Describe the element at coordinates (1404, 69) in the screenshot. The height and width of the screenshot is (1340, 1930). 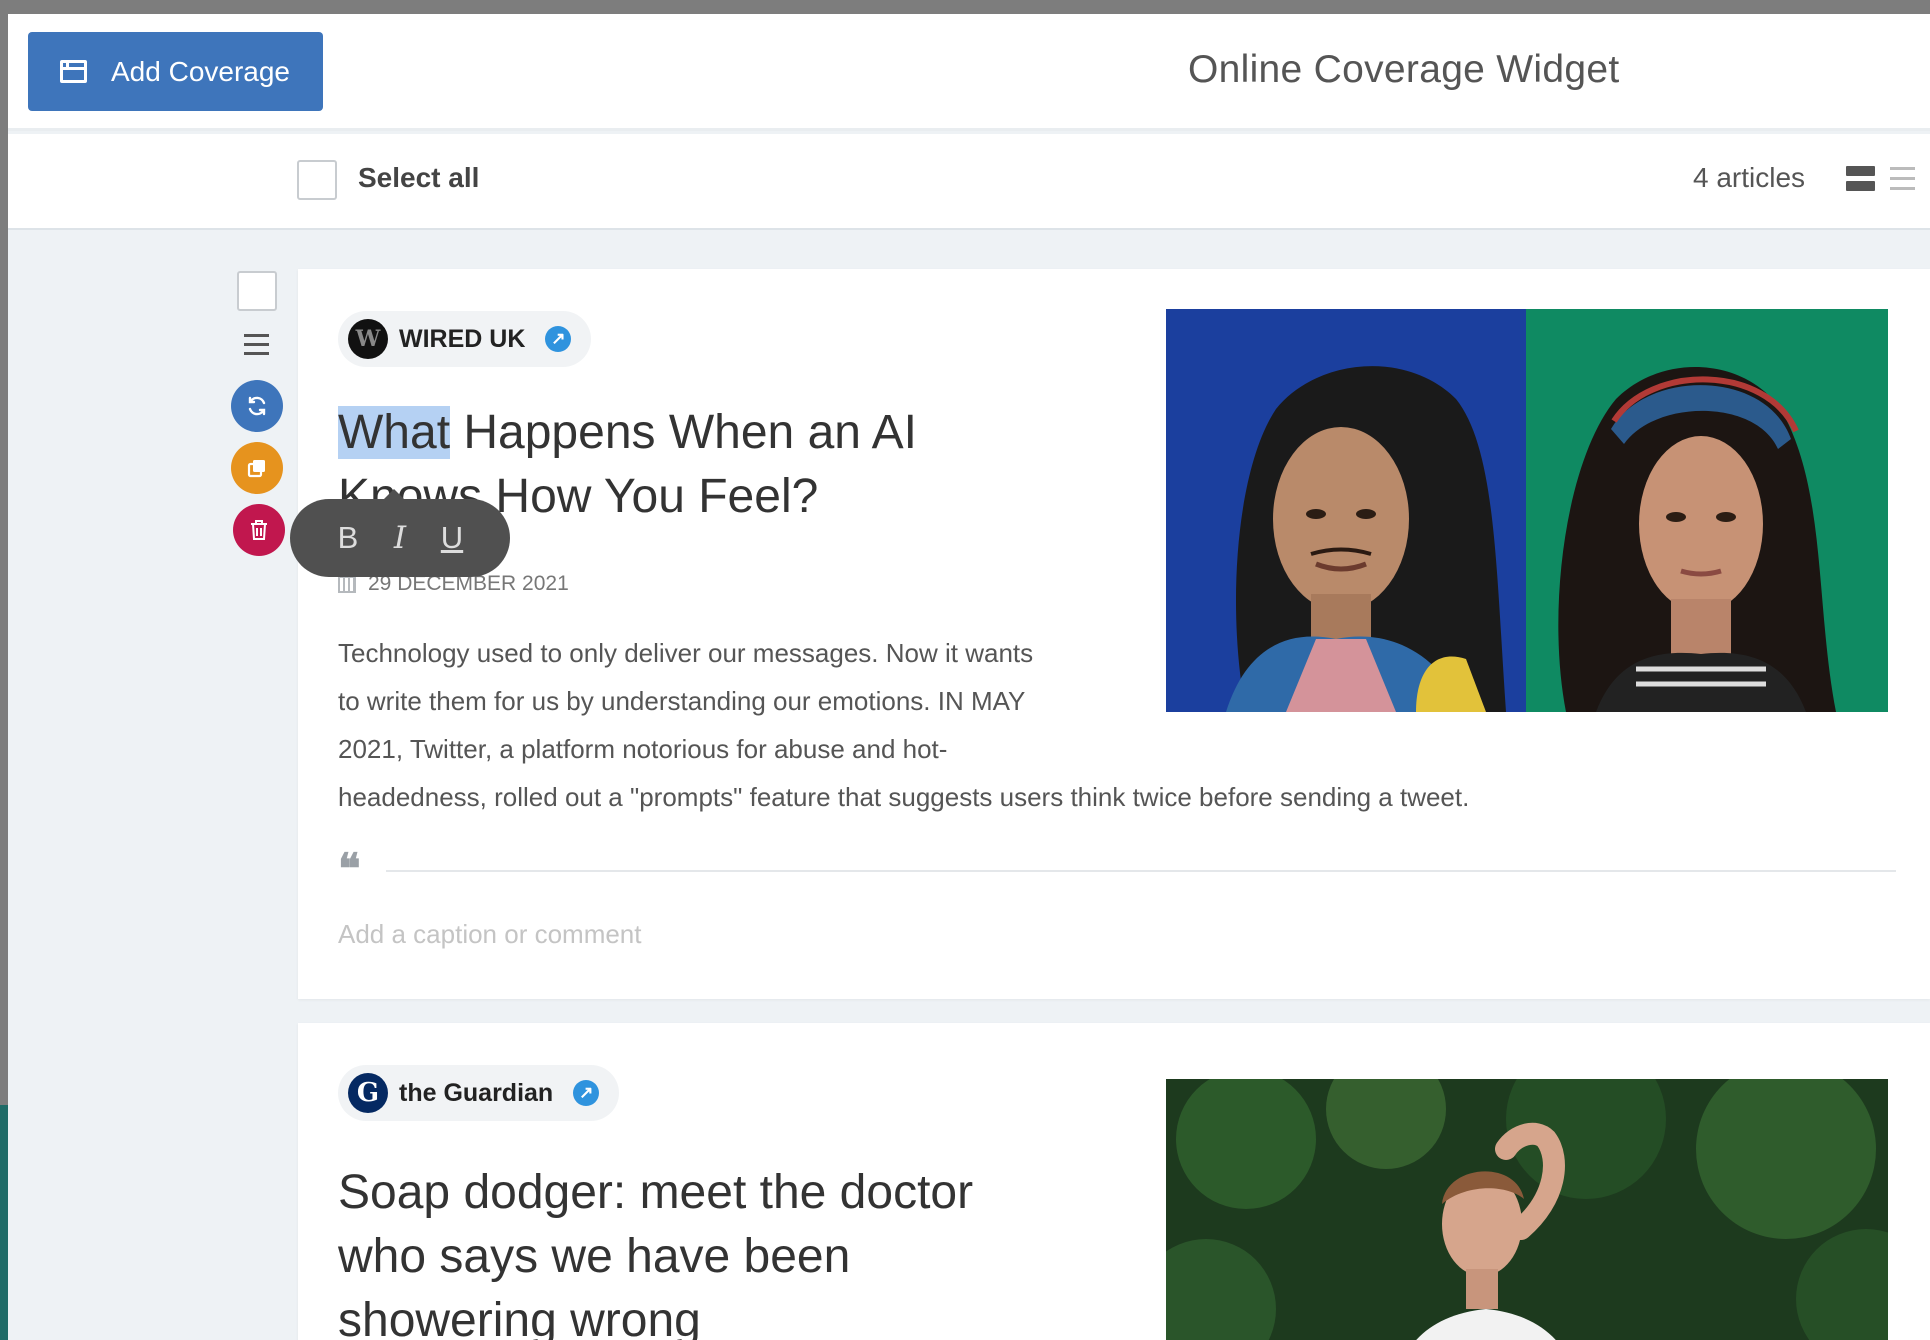
I see `widget-title: Online Coverage Widget` at that location.